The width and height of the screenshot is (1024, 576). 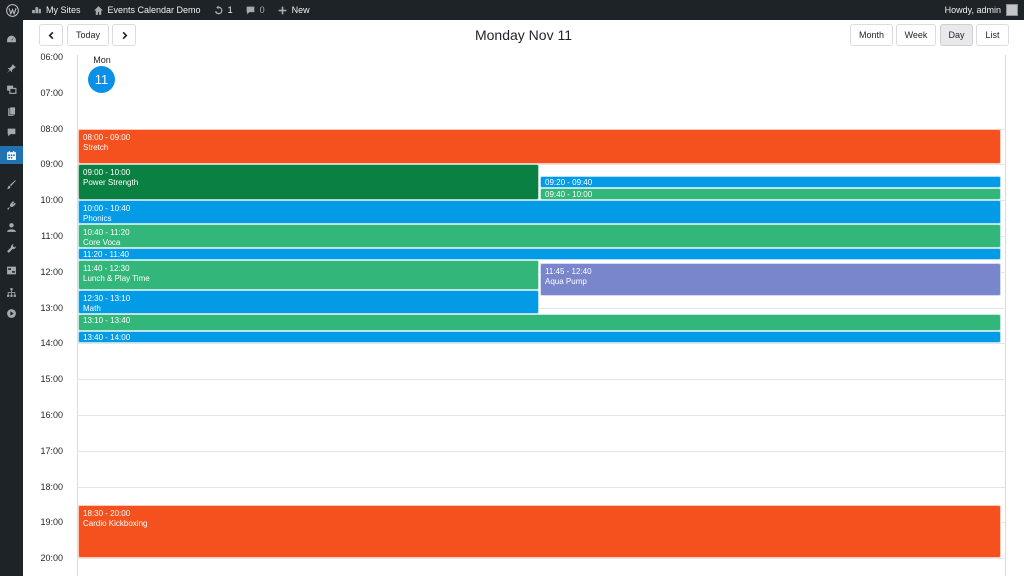 I want to click on hour-label: 09:00, so click(x=51, y=164).